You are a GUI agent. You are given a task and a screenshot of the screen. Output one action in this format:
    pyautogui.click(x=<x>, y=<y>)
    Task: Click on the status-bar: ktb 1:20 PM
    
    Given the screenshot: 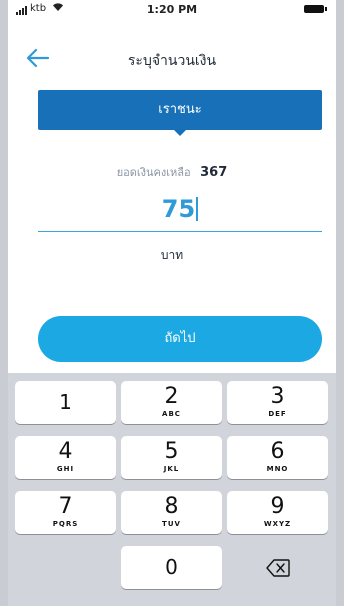 What is the action you would take?
    pyautogui.click(x=172, y=11)
    